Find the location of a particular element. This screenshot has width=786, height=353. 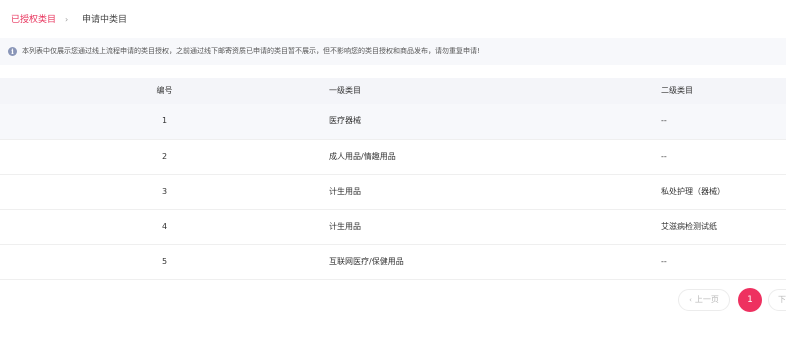

table-row: 4 计生用品 艾滋病检测试纸 is located at coordinates (393, 226).